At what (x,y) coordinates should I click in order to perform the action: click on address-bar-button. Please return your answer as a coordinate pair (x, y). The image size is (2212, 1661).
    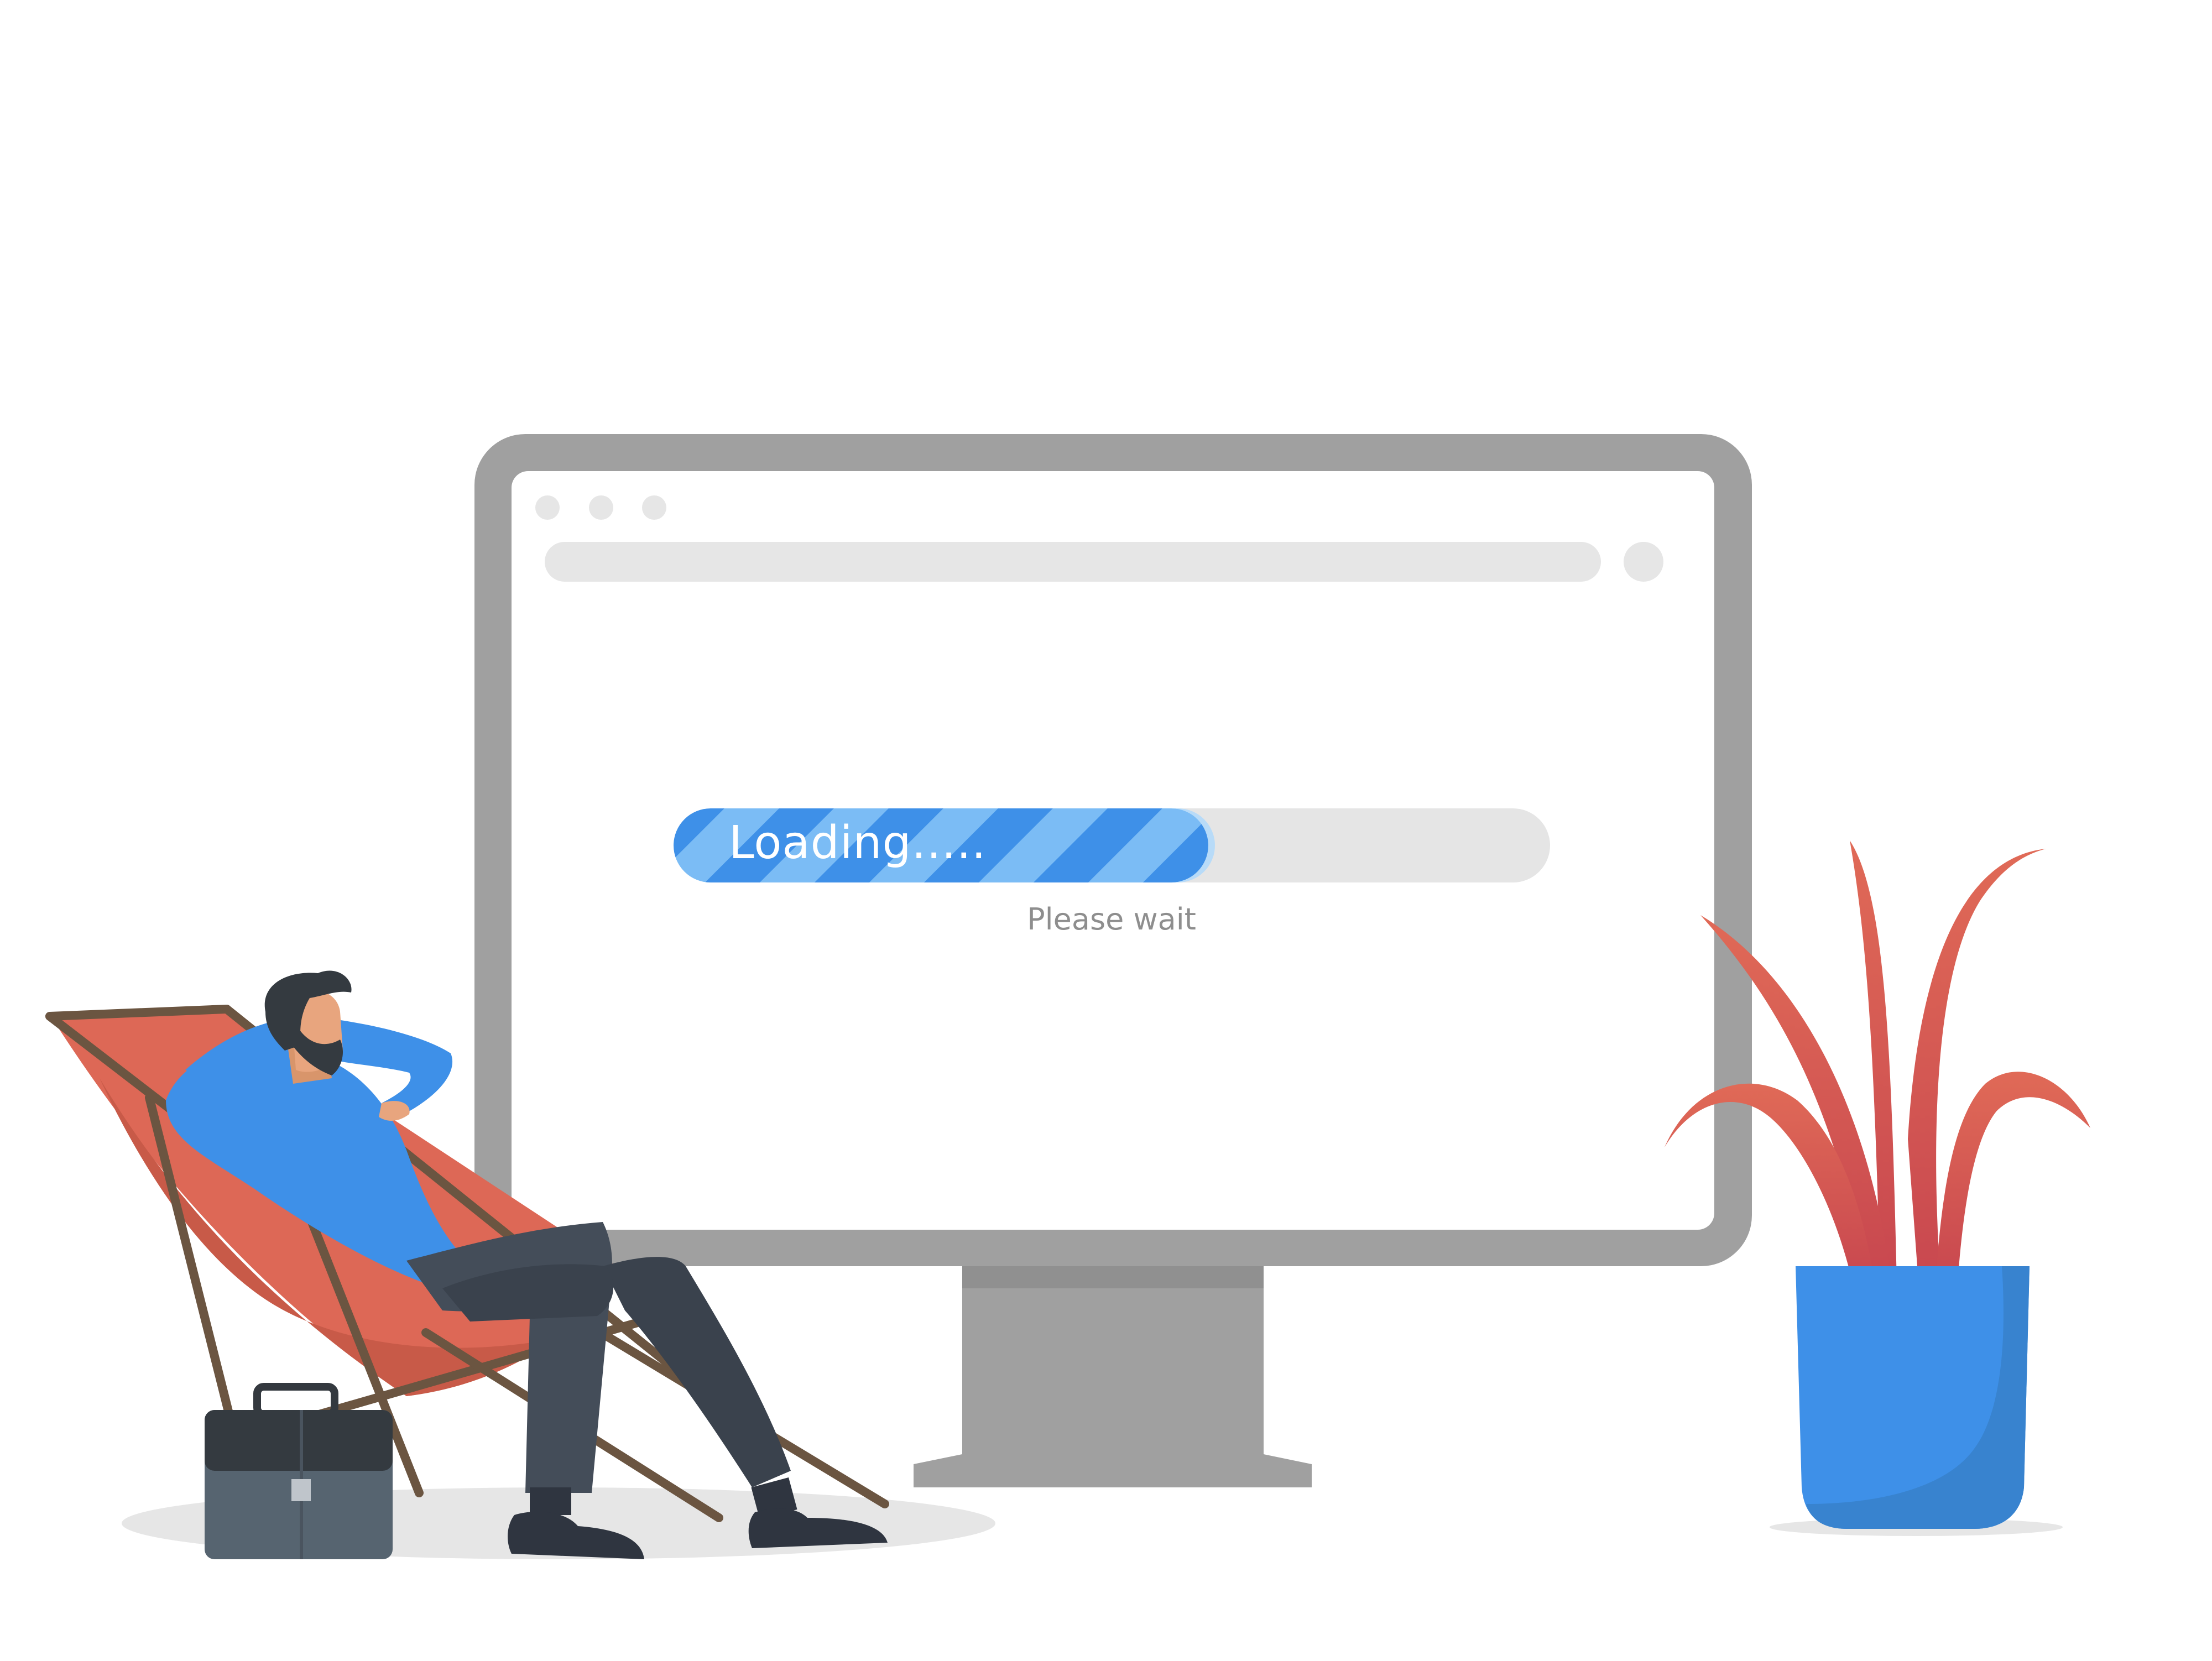
    Looking at the image, I should click on (1644, 562).